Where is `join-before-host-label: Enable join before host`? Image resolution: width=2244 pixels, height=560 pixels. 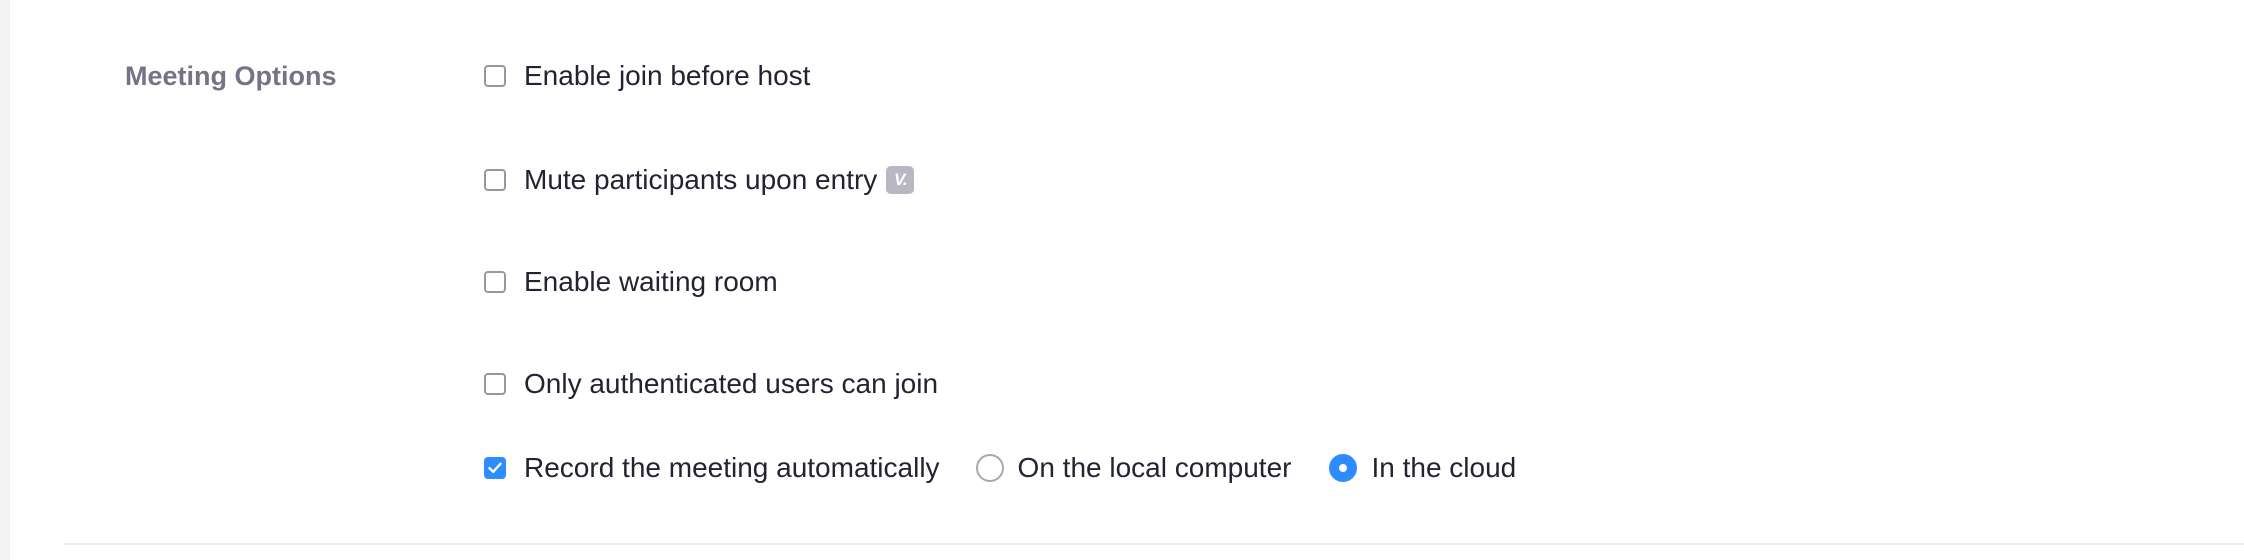 join-before-host-label: Enable join before host is located at coordinates (667, 76).